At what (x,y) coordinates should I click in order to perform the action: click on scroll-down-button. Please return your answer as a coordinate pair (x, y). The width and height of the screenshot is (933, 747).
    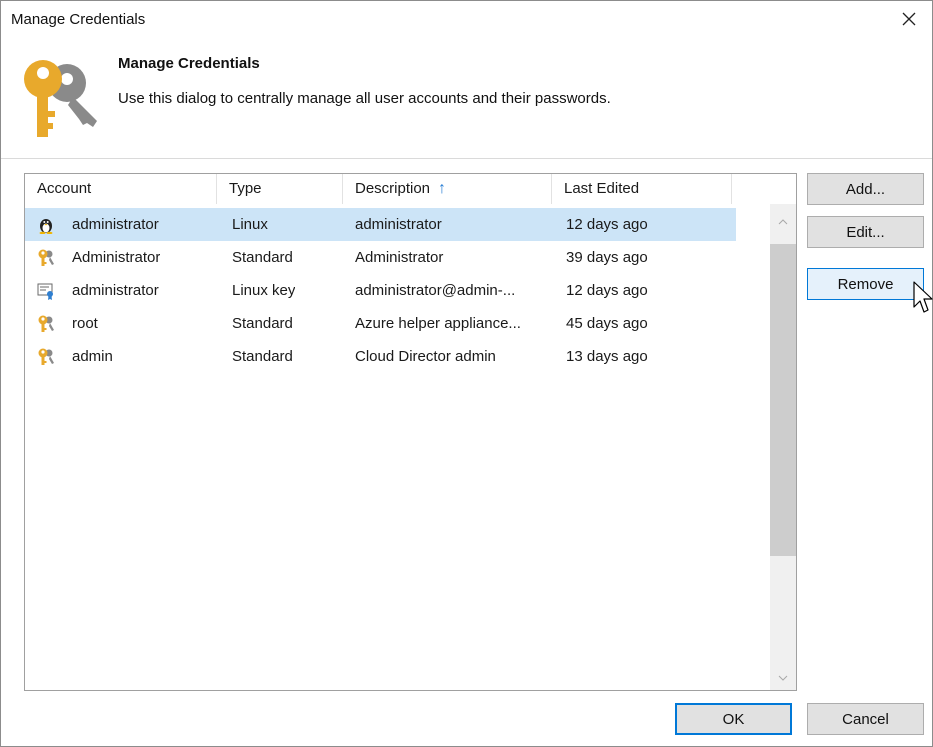
    Looking at the image, I should click on (783, 678).